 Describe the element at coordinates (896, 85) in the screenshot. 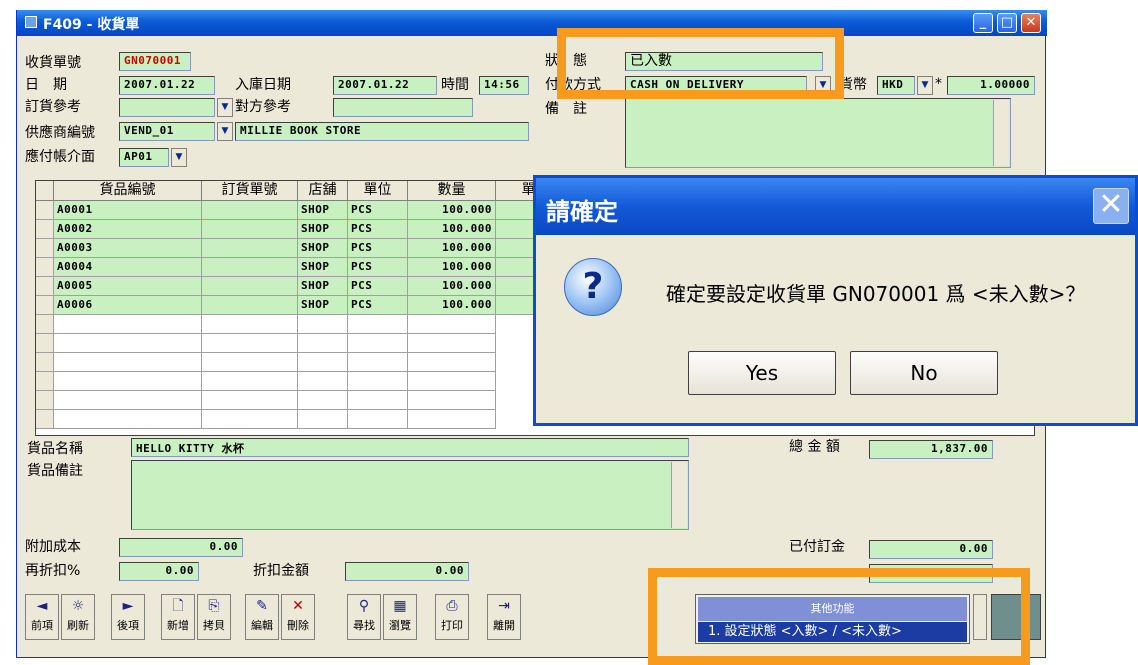

I see `currency-field: HKD` at that location.